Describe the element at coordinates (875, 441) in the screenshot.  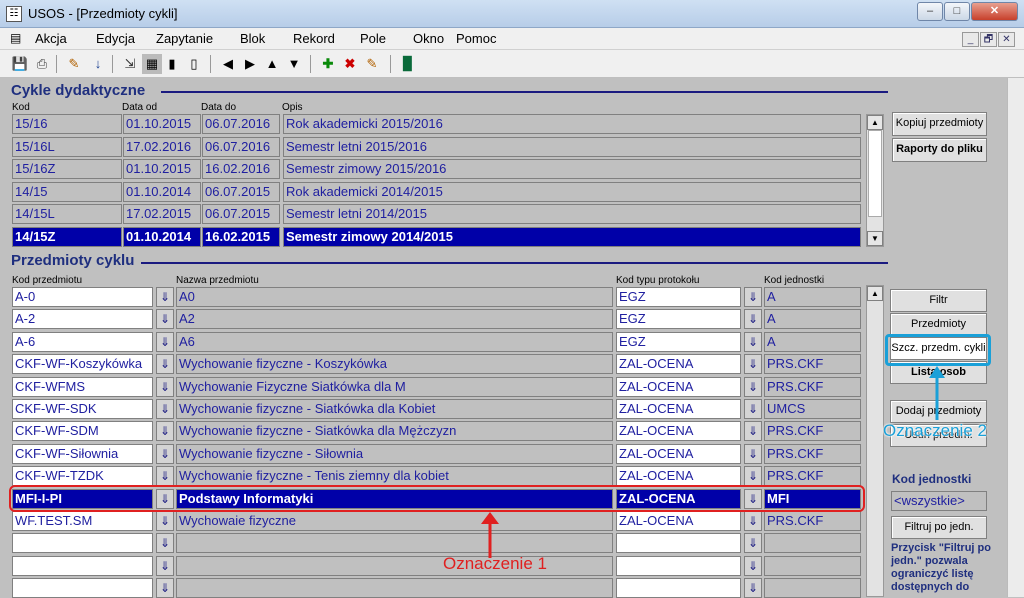
I see `przedmioty-scrollbar: ▲` at that location.